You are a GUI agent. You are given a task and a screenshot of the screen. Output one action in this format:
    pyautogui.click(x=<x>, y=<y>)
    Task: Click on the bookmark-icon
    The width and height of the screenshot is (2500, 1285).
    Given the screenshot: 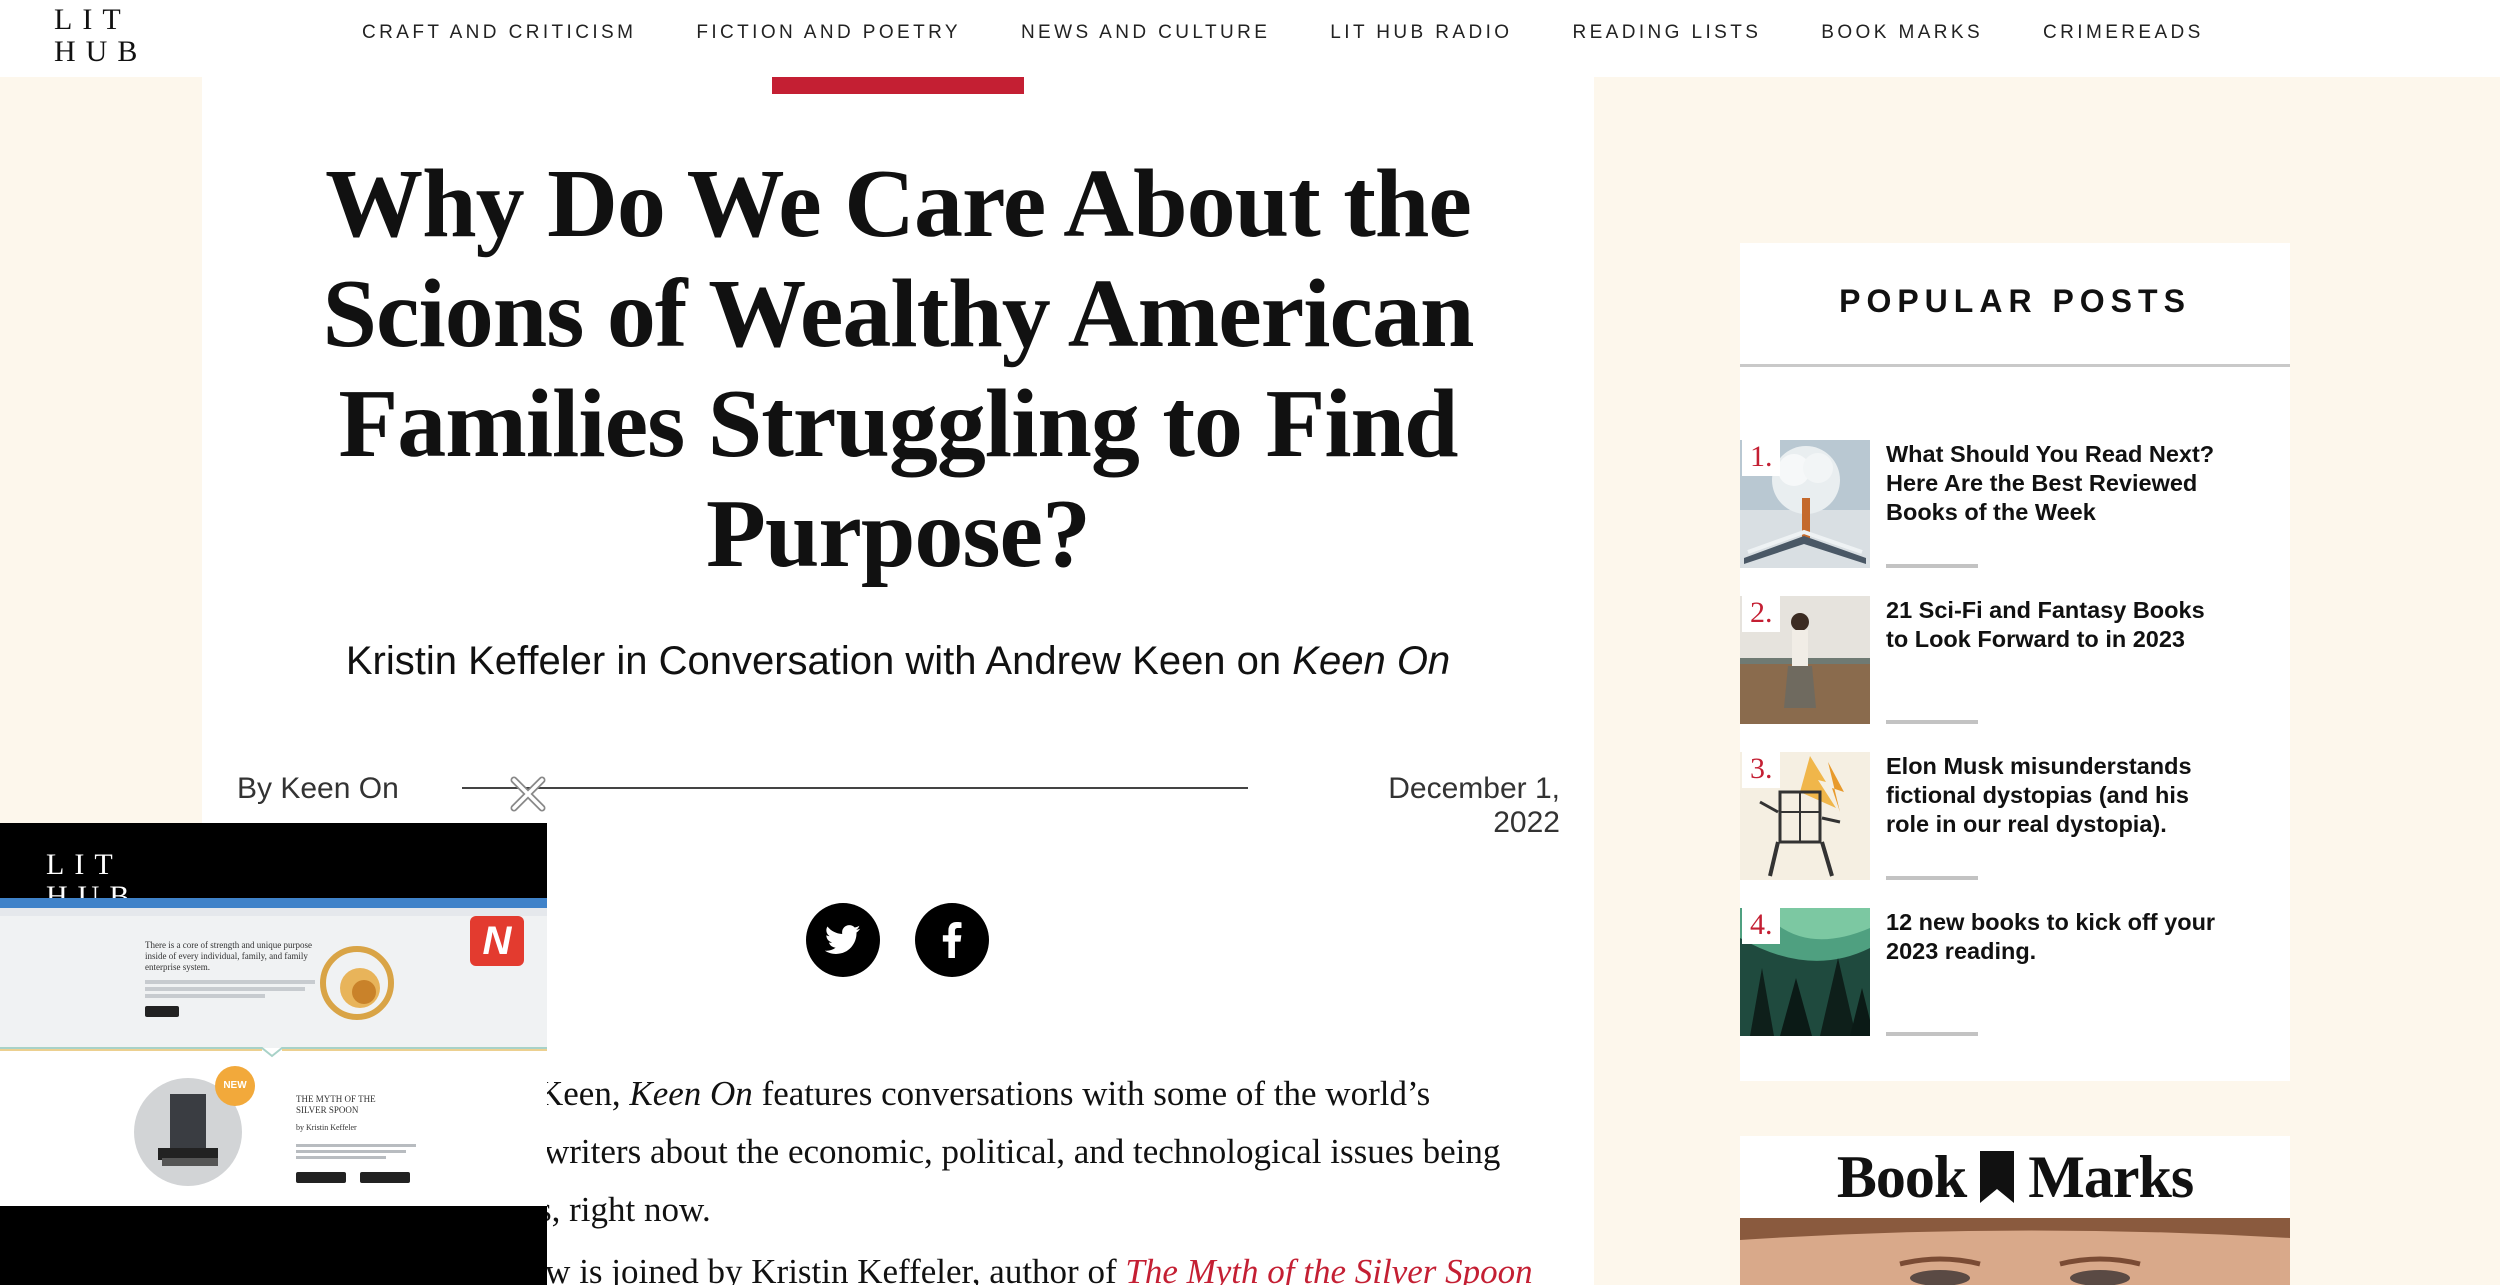 What is the action you would take?
    pyautogui.click(x=1997, y=1177)
    